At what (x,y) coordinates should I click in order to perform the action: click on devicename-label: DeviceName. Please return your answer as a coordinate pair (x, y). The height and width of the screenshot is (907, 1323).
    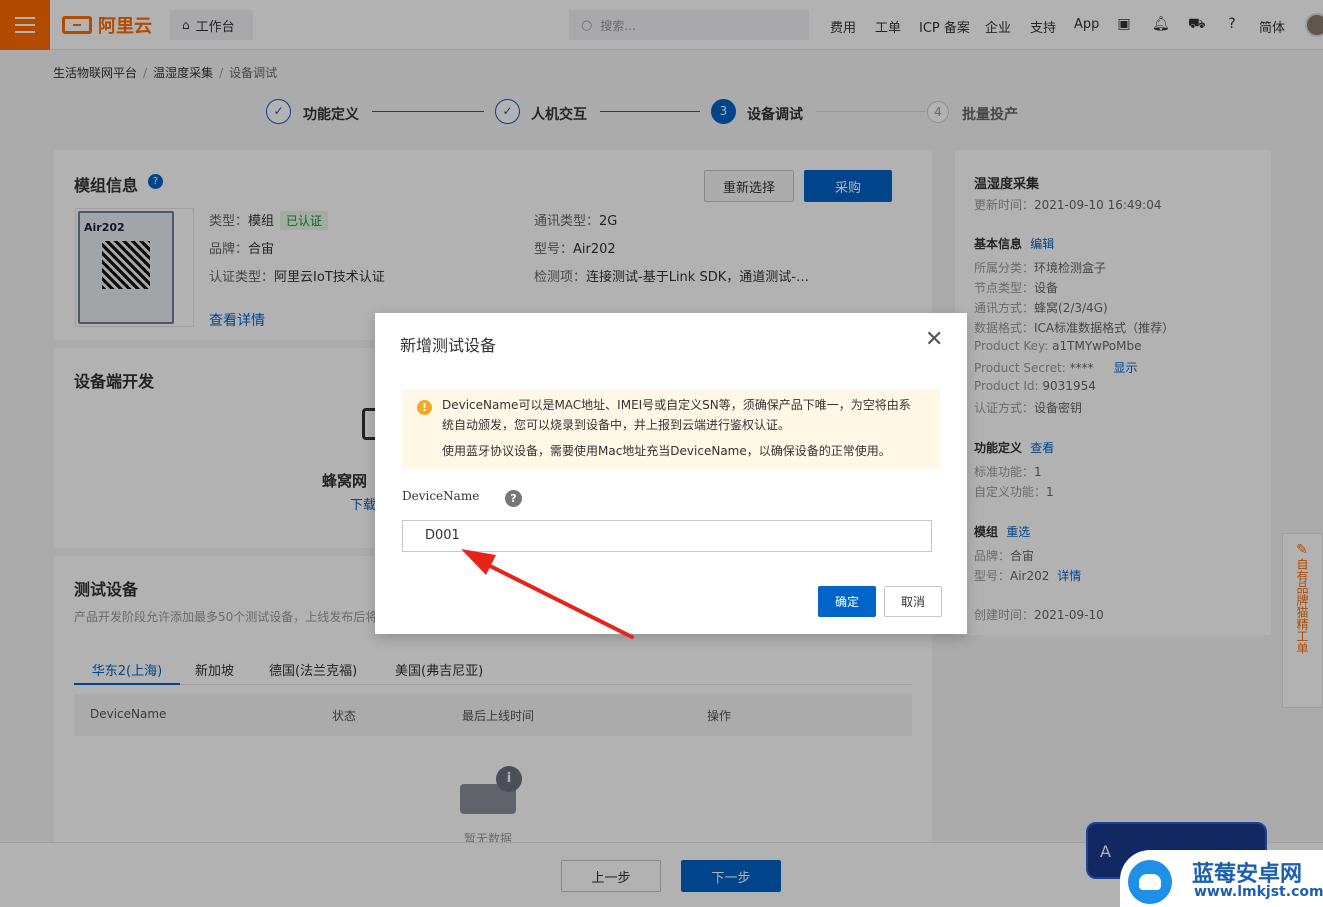
    Looking at the image, I should click on (441, 496).